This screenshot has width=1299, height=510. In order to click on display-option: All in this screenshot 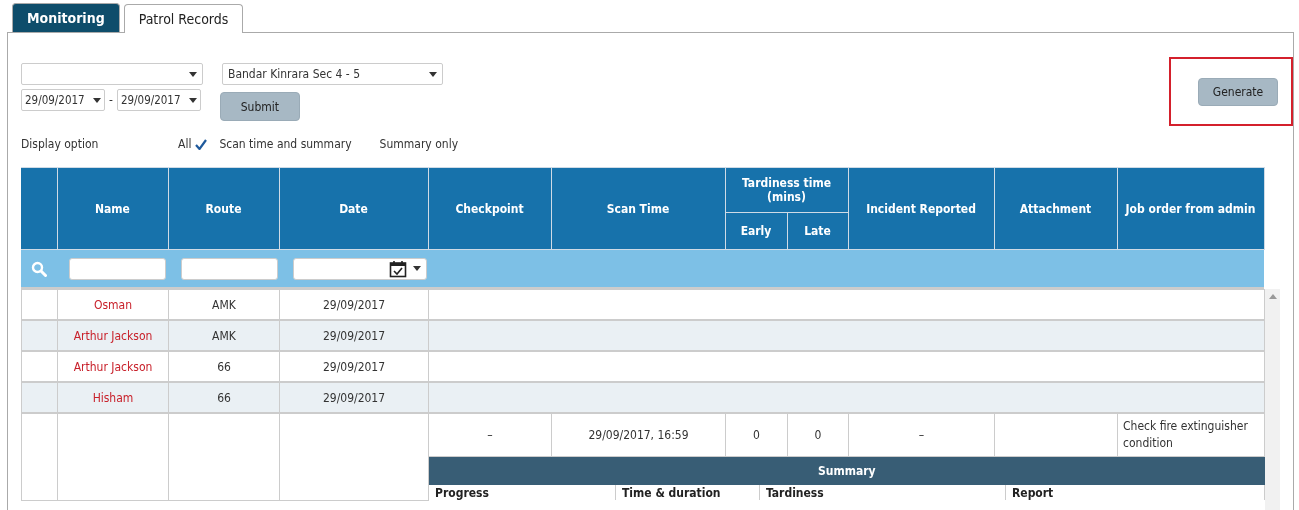, I will do `click(193, 144)`.